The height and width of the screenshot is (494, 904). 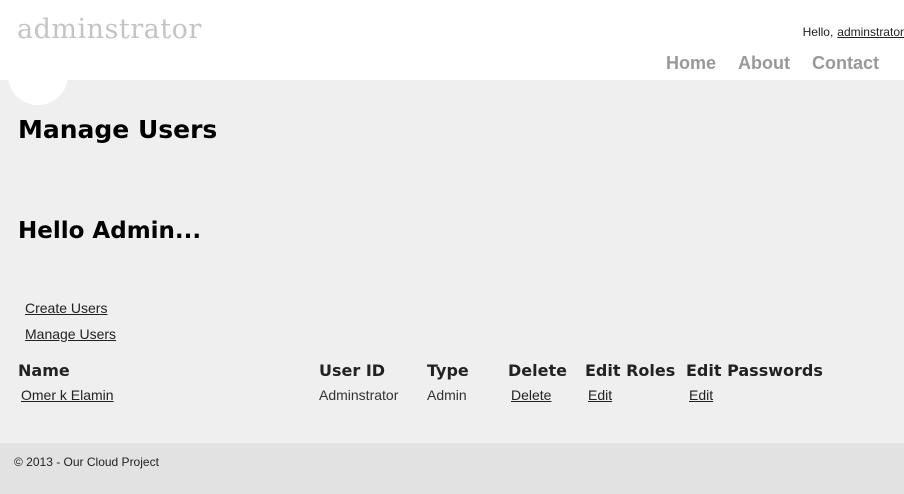 I want to click on col-header-user-id: User ID, so click(x=352, y=370).